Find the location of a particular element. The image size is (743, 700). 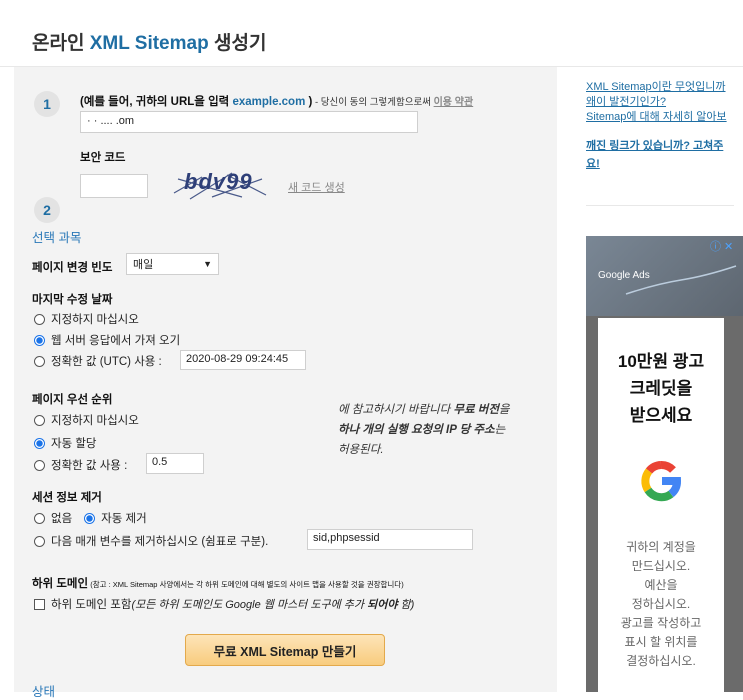

priority-heading: 페이지 우선 순위 is located at coordinates (72, 400).